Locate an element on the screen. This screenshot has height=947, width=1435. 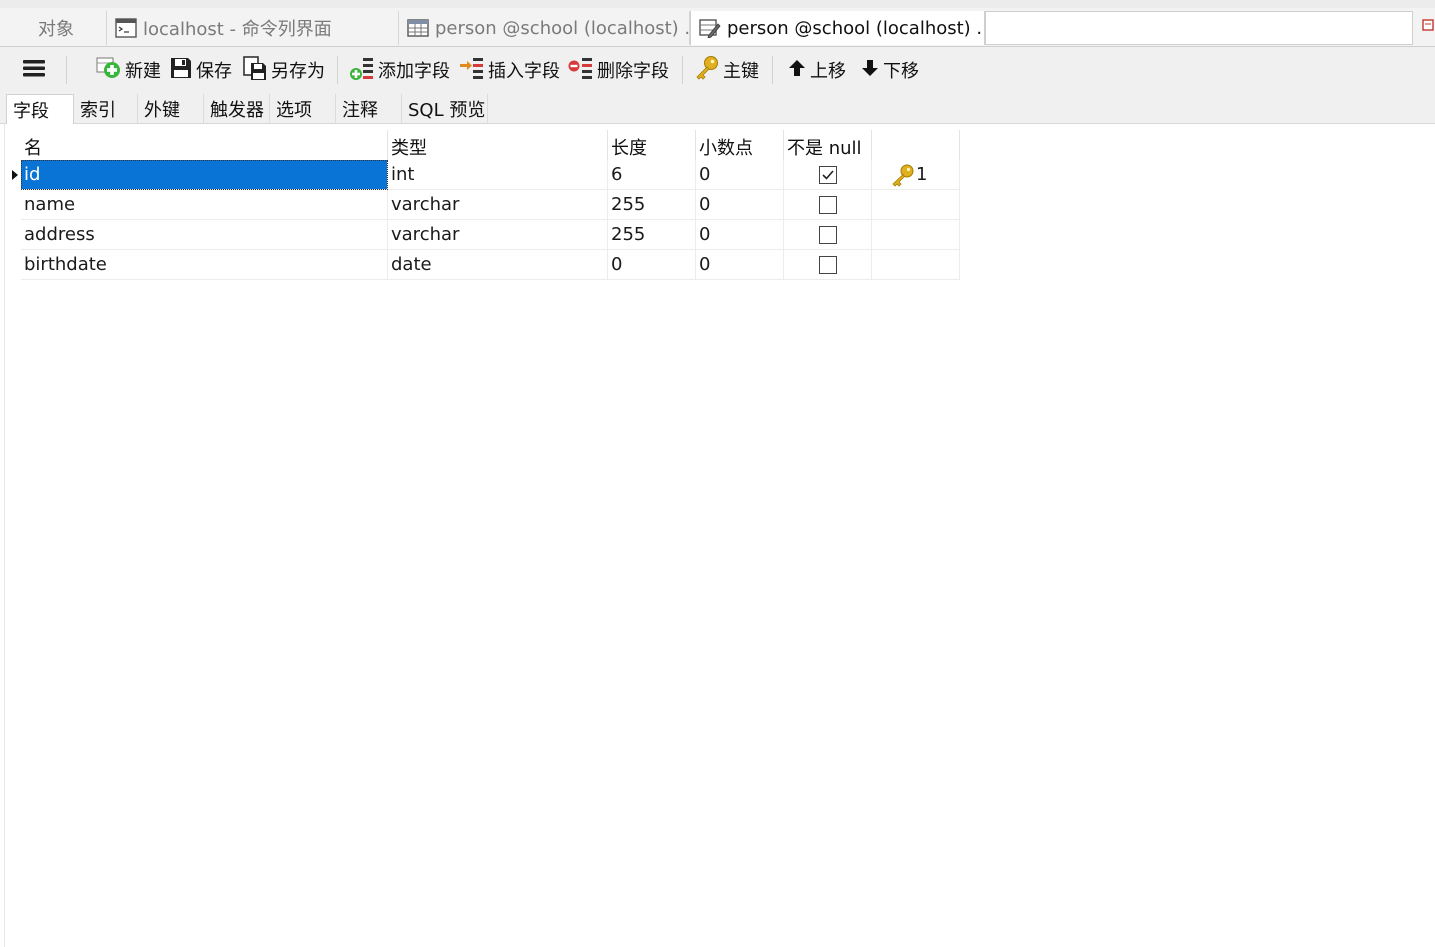
table-design-icon is located at coordinates (710, 28).